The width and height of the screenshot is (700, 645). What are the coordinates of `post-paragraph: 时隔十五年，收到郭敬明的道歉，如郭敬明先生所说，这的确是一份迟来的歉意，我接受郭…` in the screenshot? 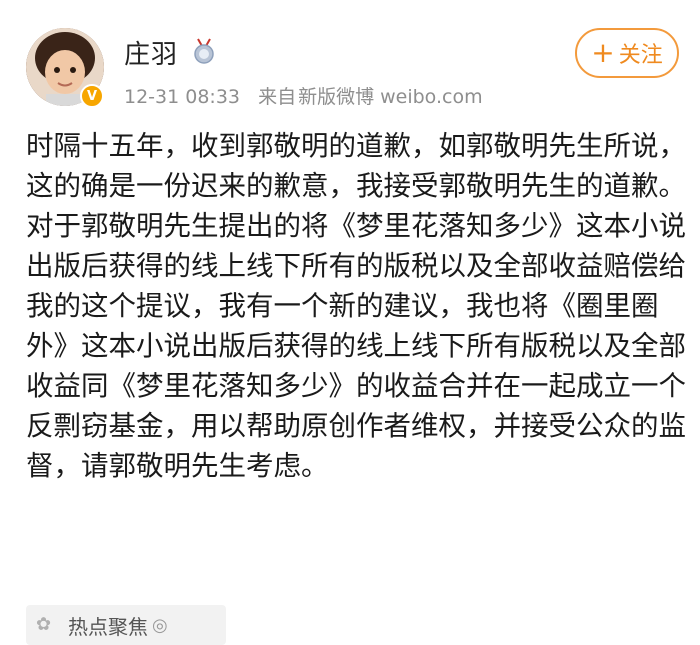 It's located at (356, 166).